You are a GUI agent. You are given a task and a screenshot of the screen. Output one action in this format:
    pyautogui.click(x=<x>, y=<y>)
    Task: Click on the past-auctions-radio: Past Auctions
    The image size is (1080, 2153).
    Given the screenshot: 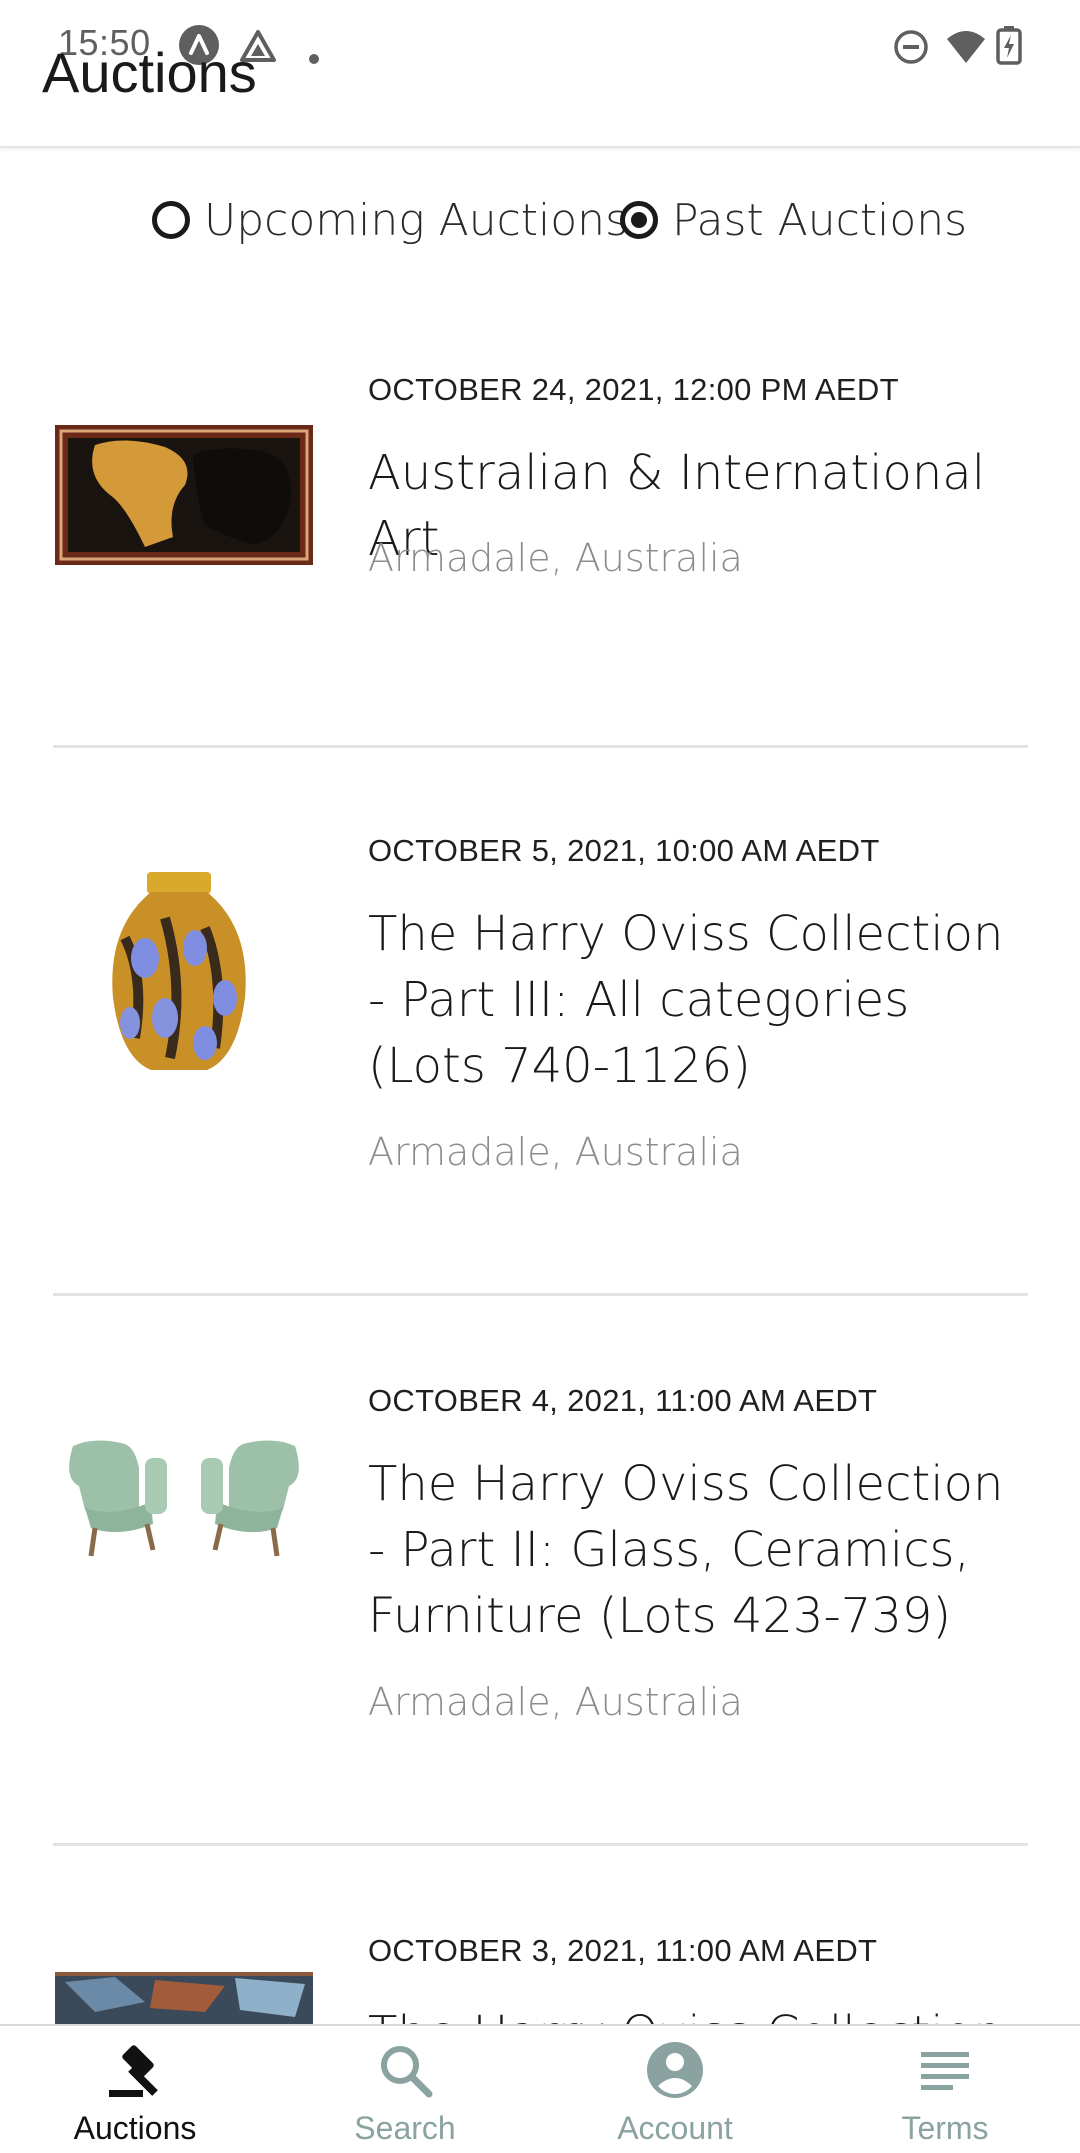 What is the action you would take?
    pyautogui.click(x=793, y=220)
    